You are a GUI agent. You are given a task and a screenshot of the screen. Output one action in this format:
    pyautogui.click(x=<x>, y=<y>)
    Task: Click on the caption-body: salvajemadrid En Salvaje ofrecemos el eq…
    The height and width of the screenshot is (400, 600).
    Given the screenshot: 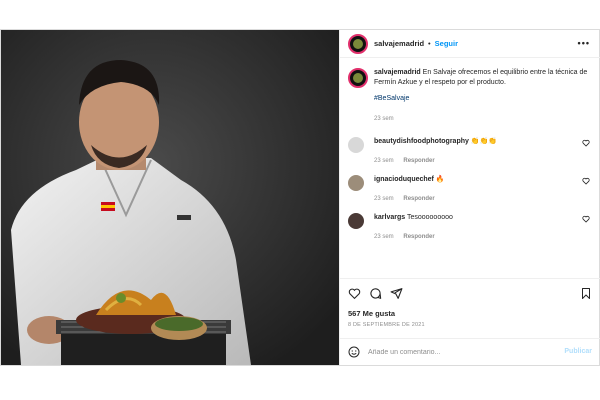 What is the action you would take?
    pyautogui.click(x=483, y=96)
    